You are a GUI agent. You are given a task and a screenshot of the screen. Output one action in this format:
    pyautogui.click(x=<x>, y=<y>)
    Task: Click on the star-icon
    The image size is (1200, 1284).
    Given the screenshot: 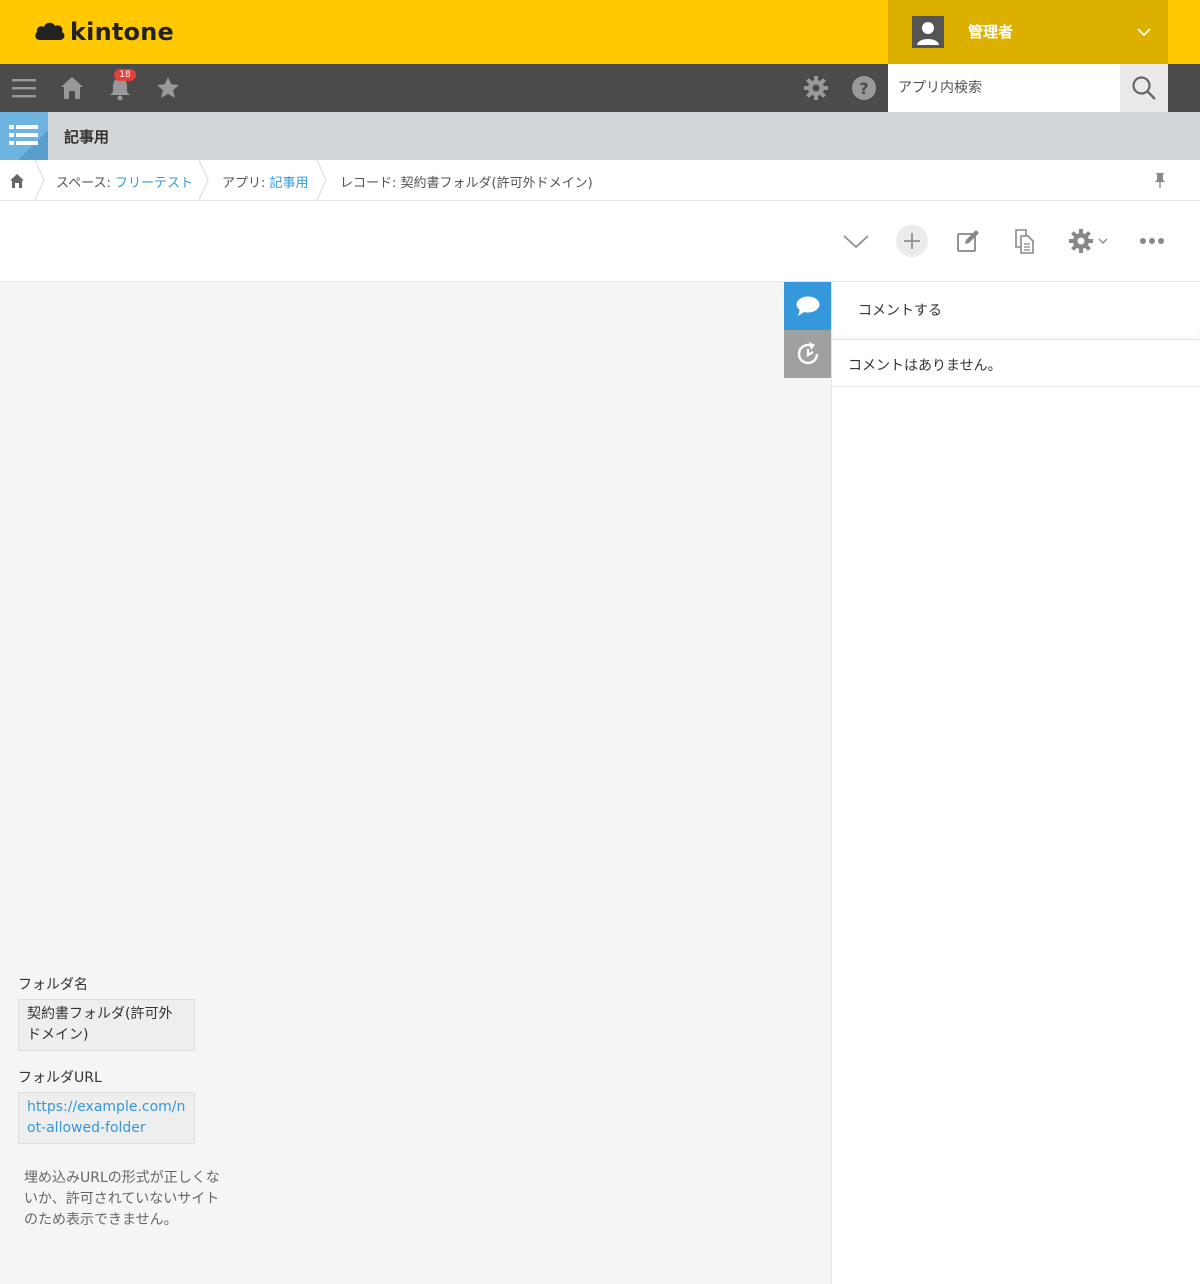 What is the action you would take?
    pyautogui.click(x=168, y=88)
    